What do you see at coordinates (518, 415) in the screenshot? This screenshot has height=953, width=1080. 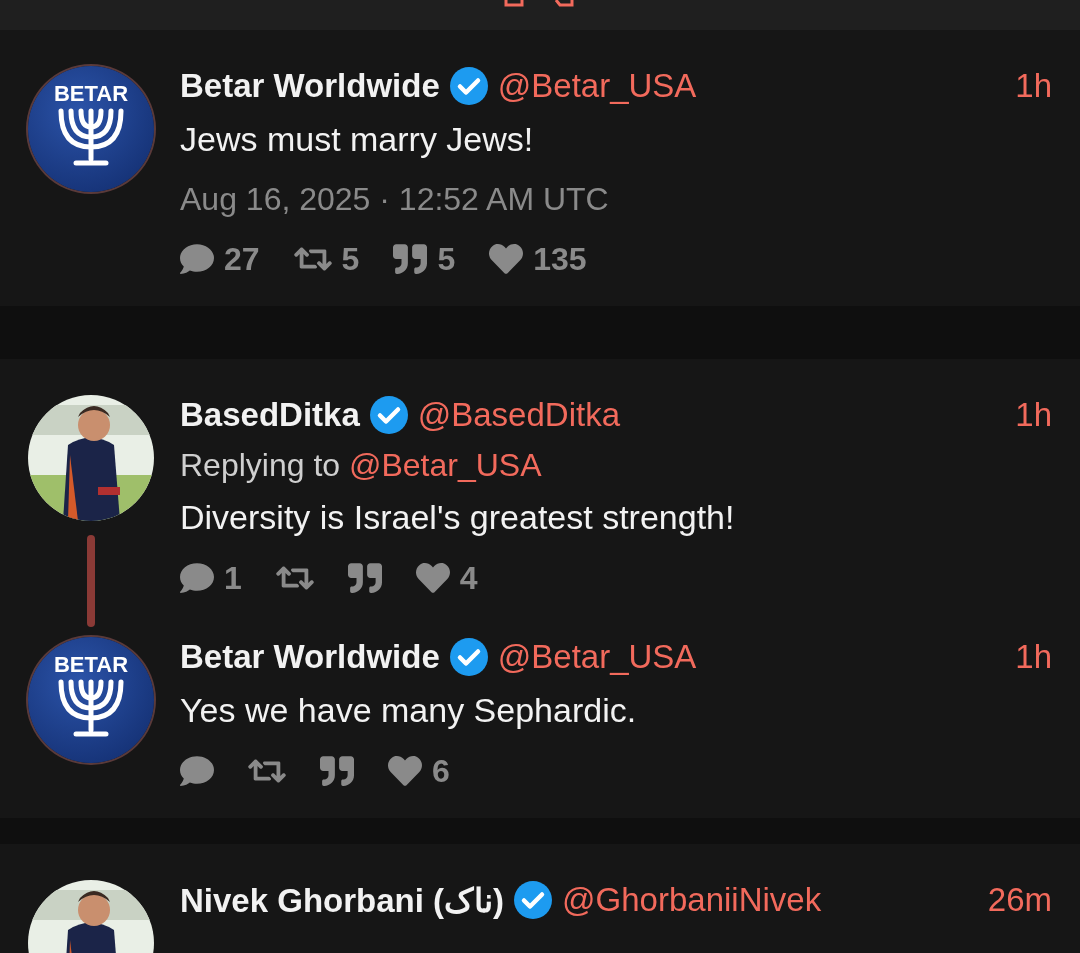 I see `author-handle: @BasedDitka` at bounding box center [518, 415].